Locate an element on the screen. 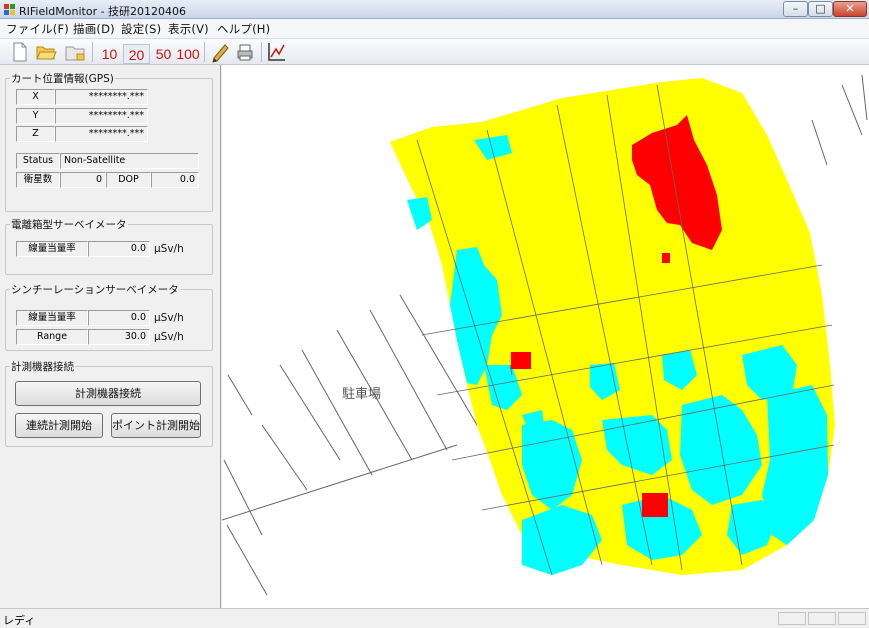 The width and height of the screenshot is (869, 628). axes-icon is located at coordinates (276, 52).